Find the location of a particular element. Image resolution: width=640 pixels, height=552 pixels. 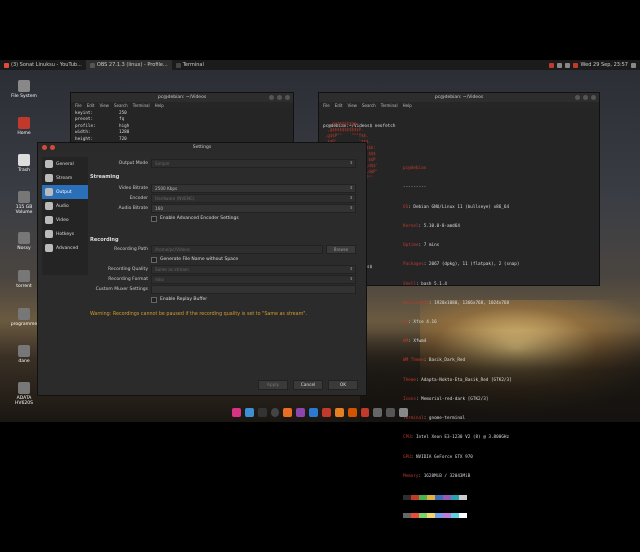

replay-buffer-checkbox: Enable Replay Buffer is located at coordinates (179, 299).